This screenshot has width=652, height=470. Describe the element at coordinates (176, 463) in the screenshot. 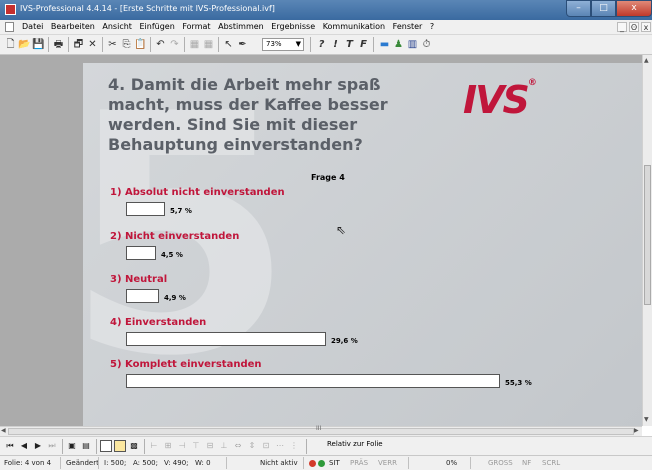

I see `status-v-count: V: 490;` at that location.